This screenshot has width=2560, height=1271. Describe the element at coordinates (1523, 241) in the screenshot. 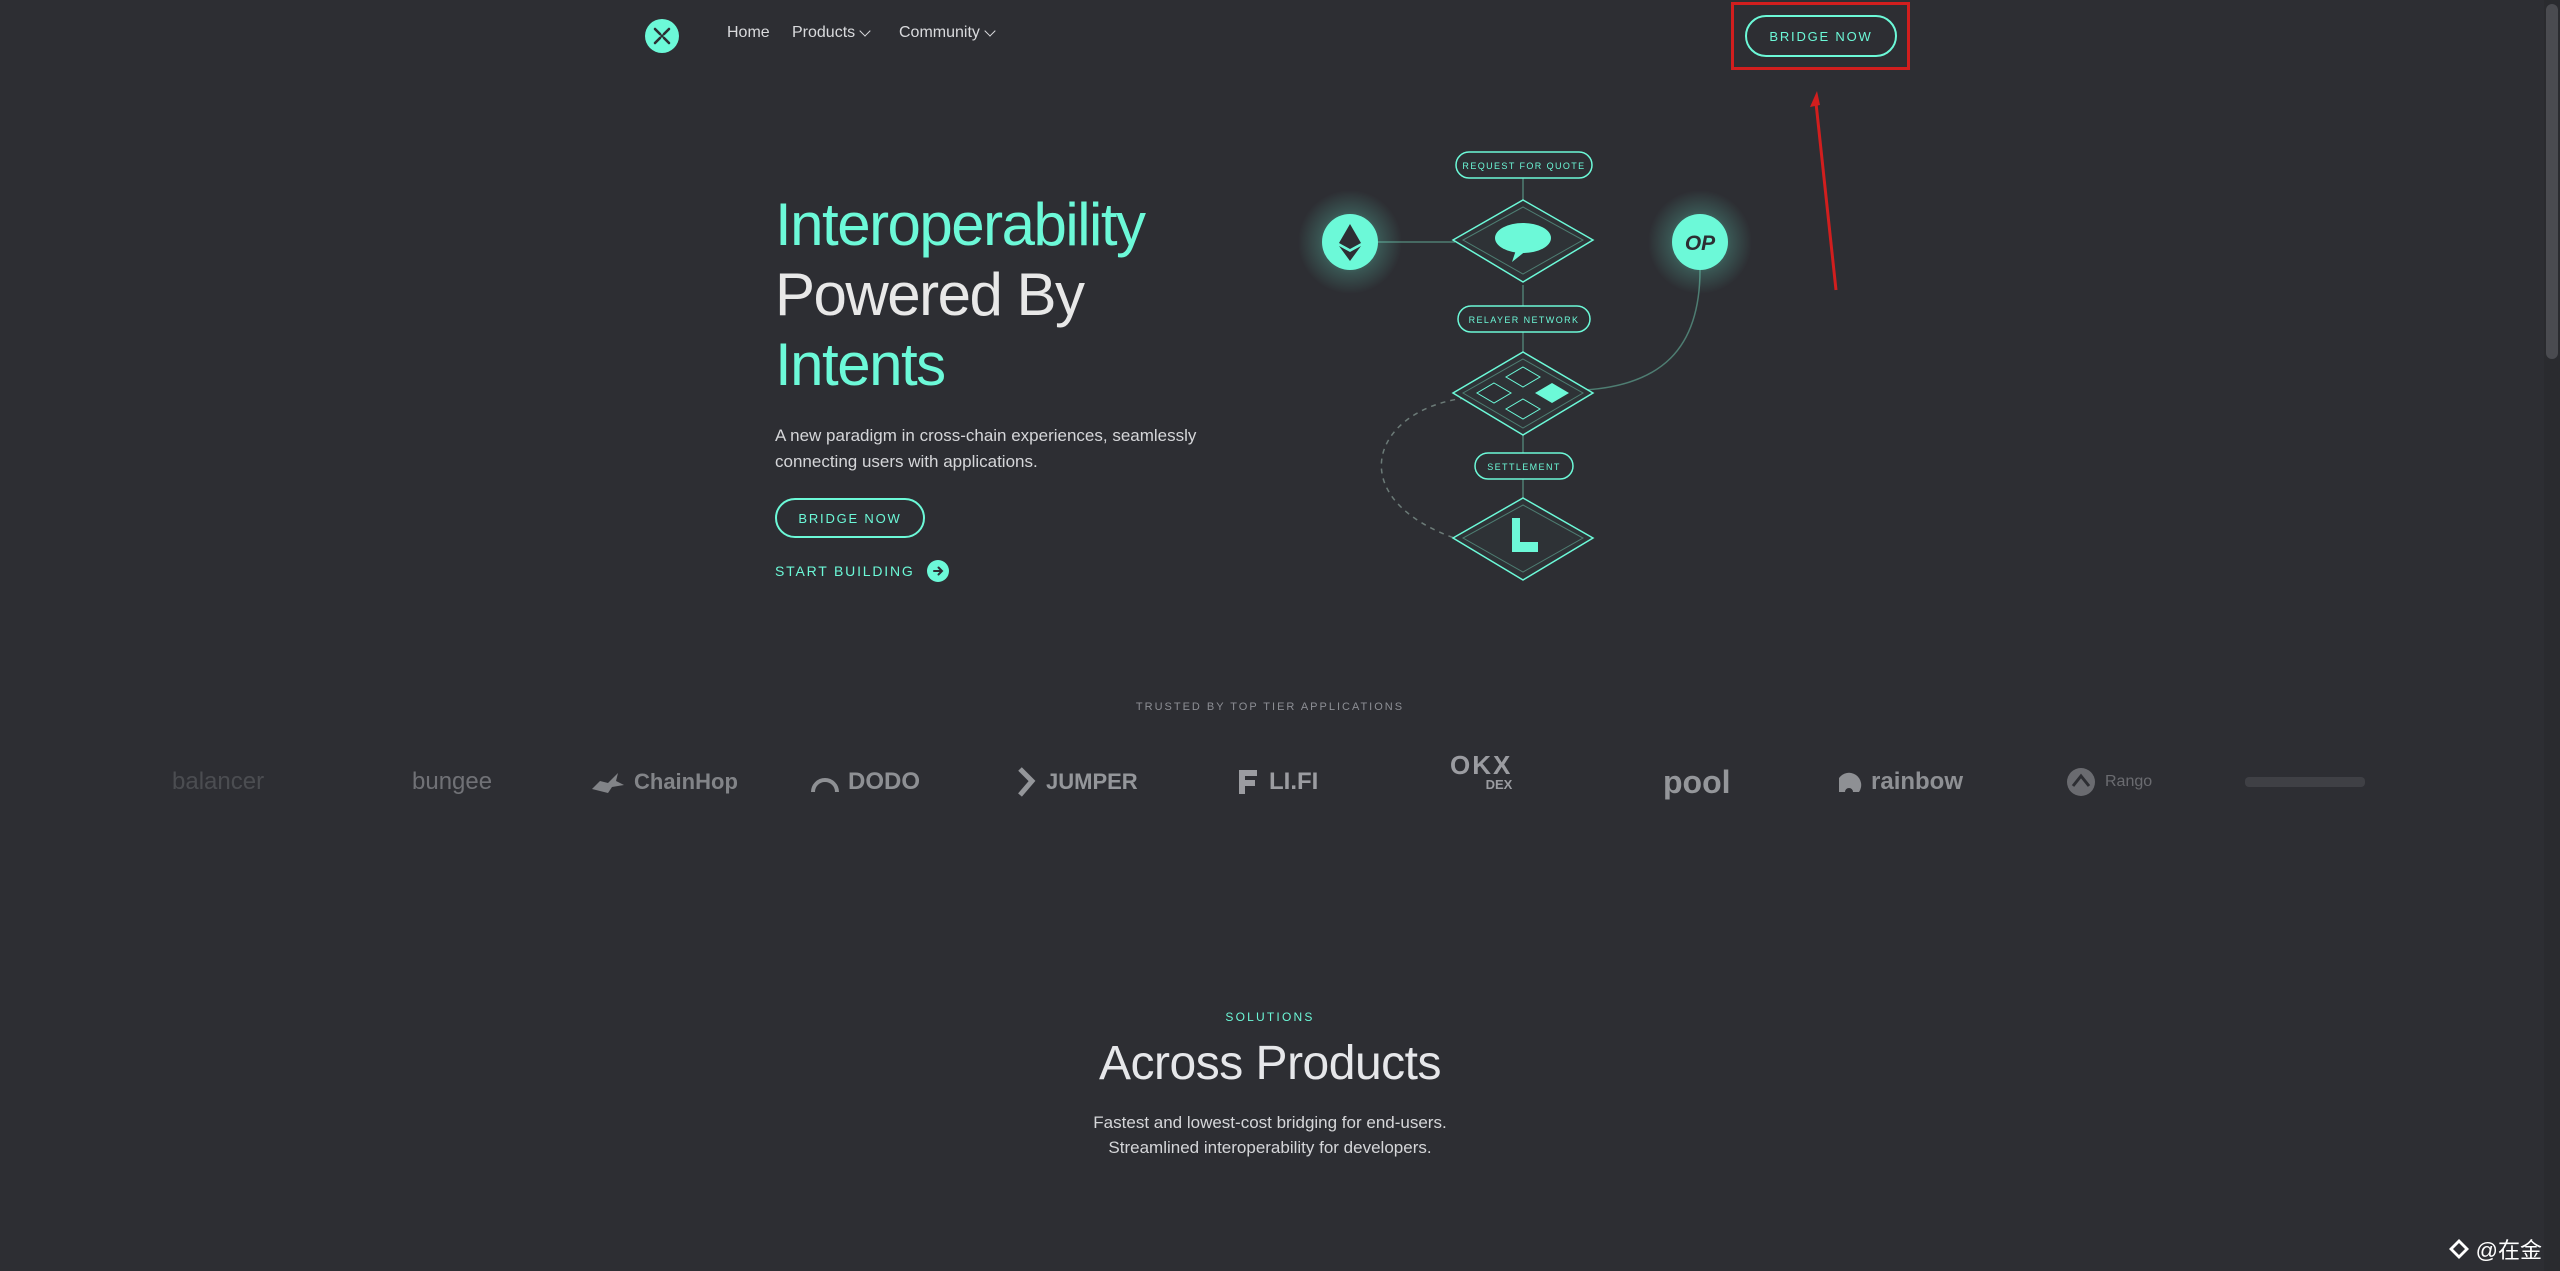

I see `quote-diamond` at that location.